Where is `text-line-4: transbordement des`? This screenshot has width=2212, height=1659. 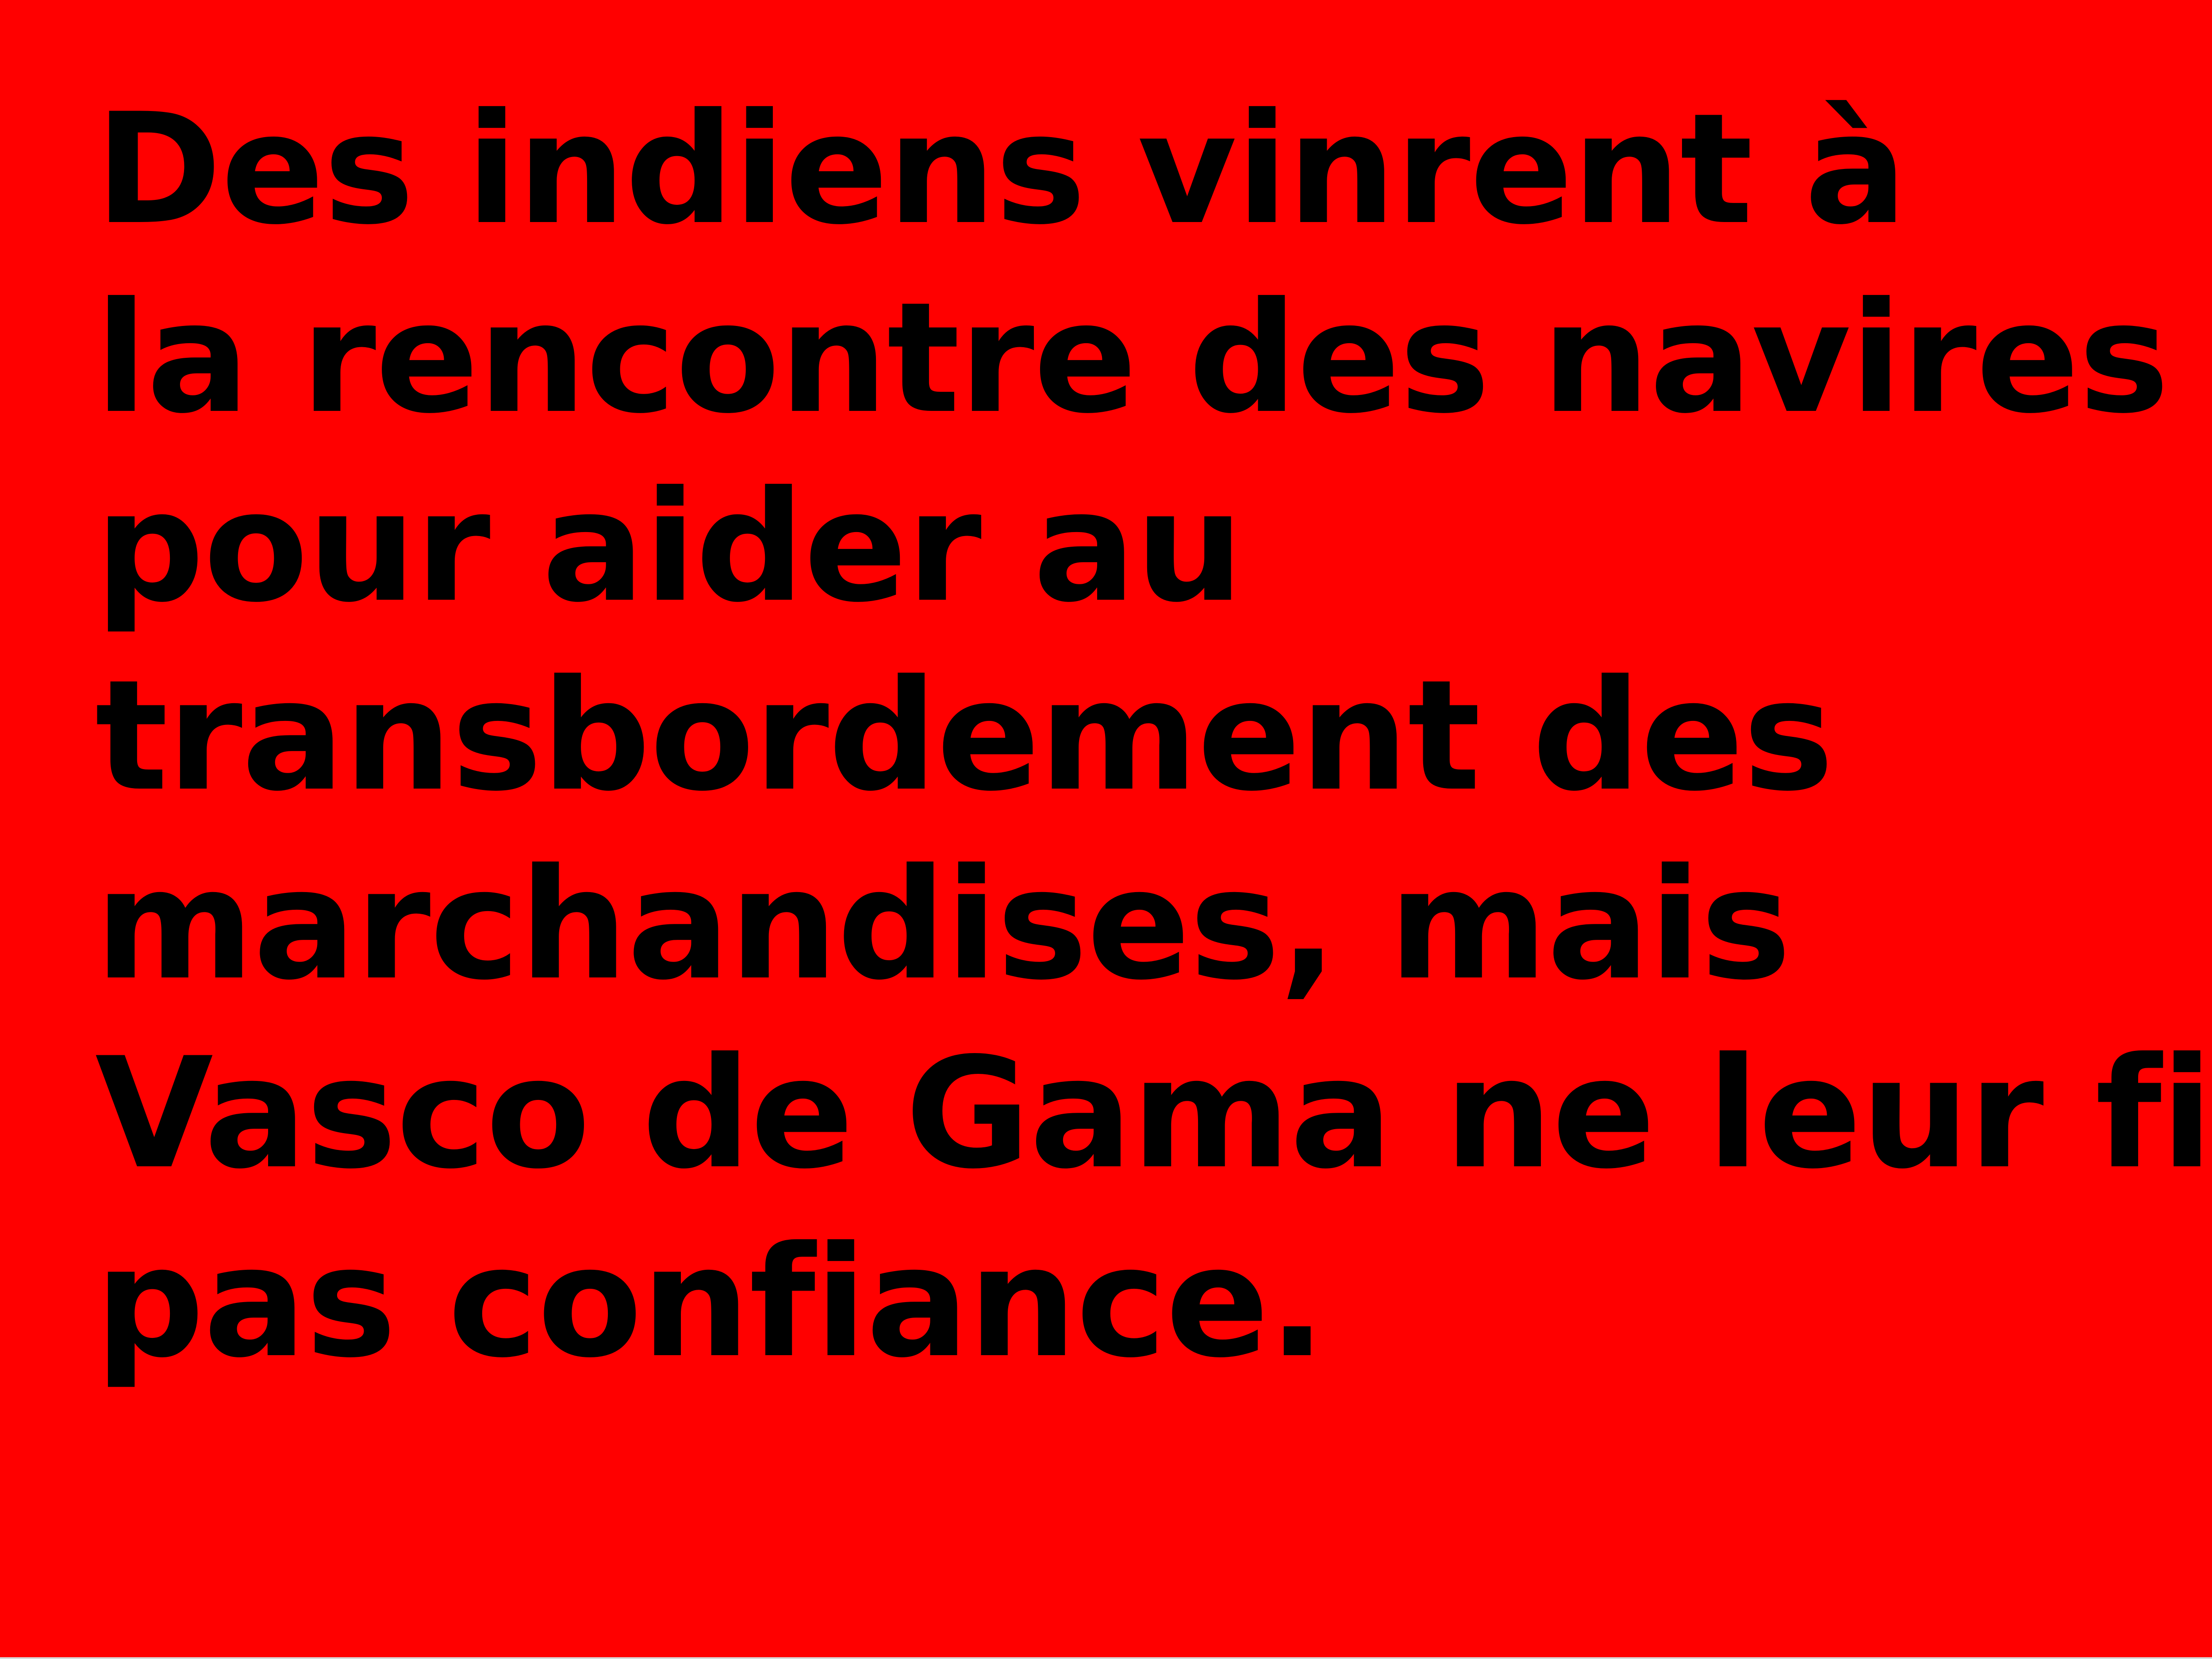 text-line-4: transbordement des is located at coordinates (965, 736).